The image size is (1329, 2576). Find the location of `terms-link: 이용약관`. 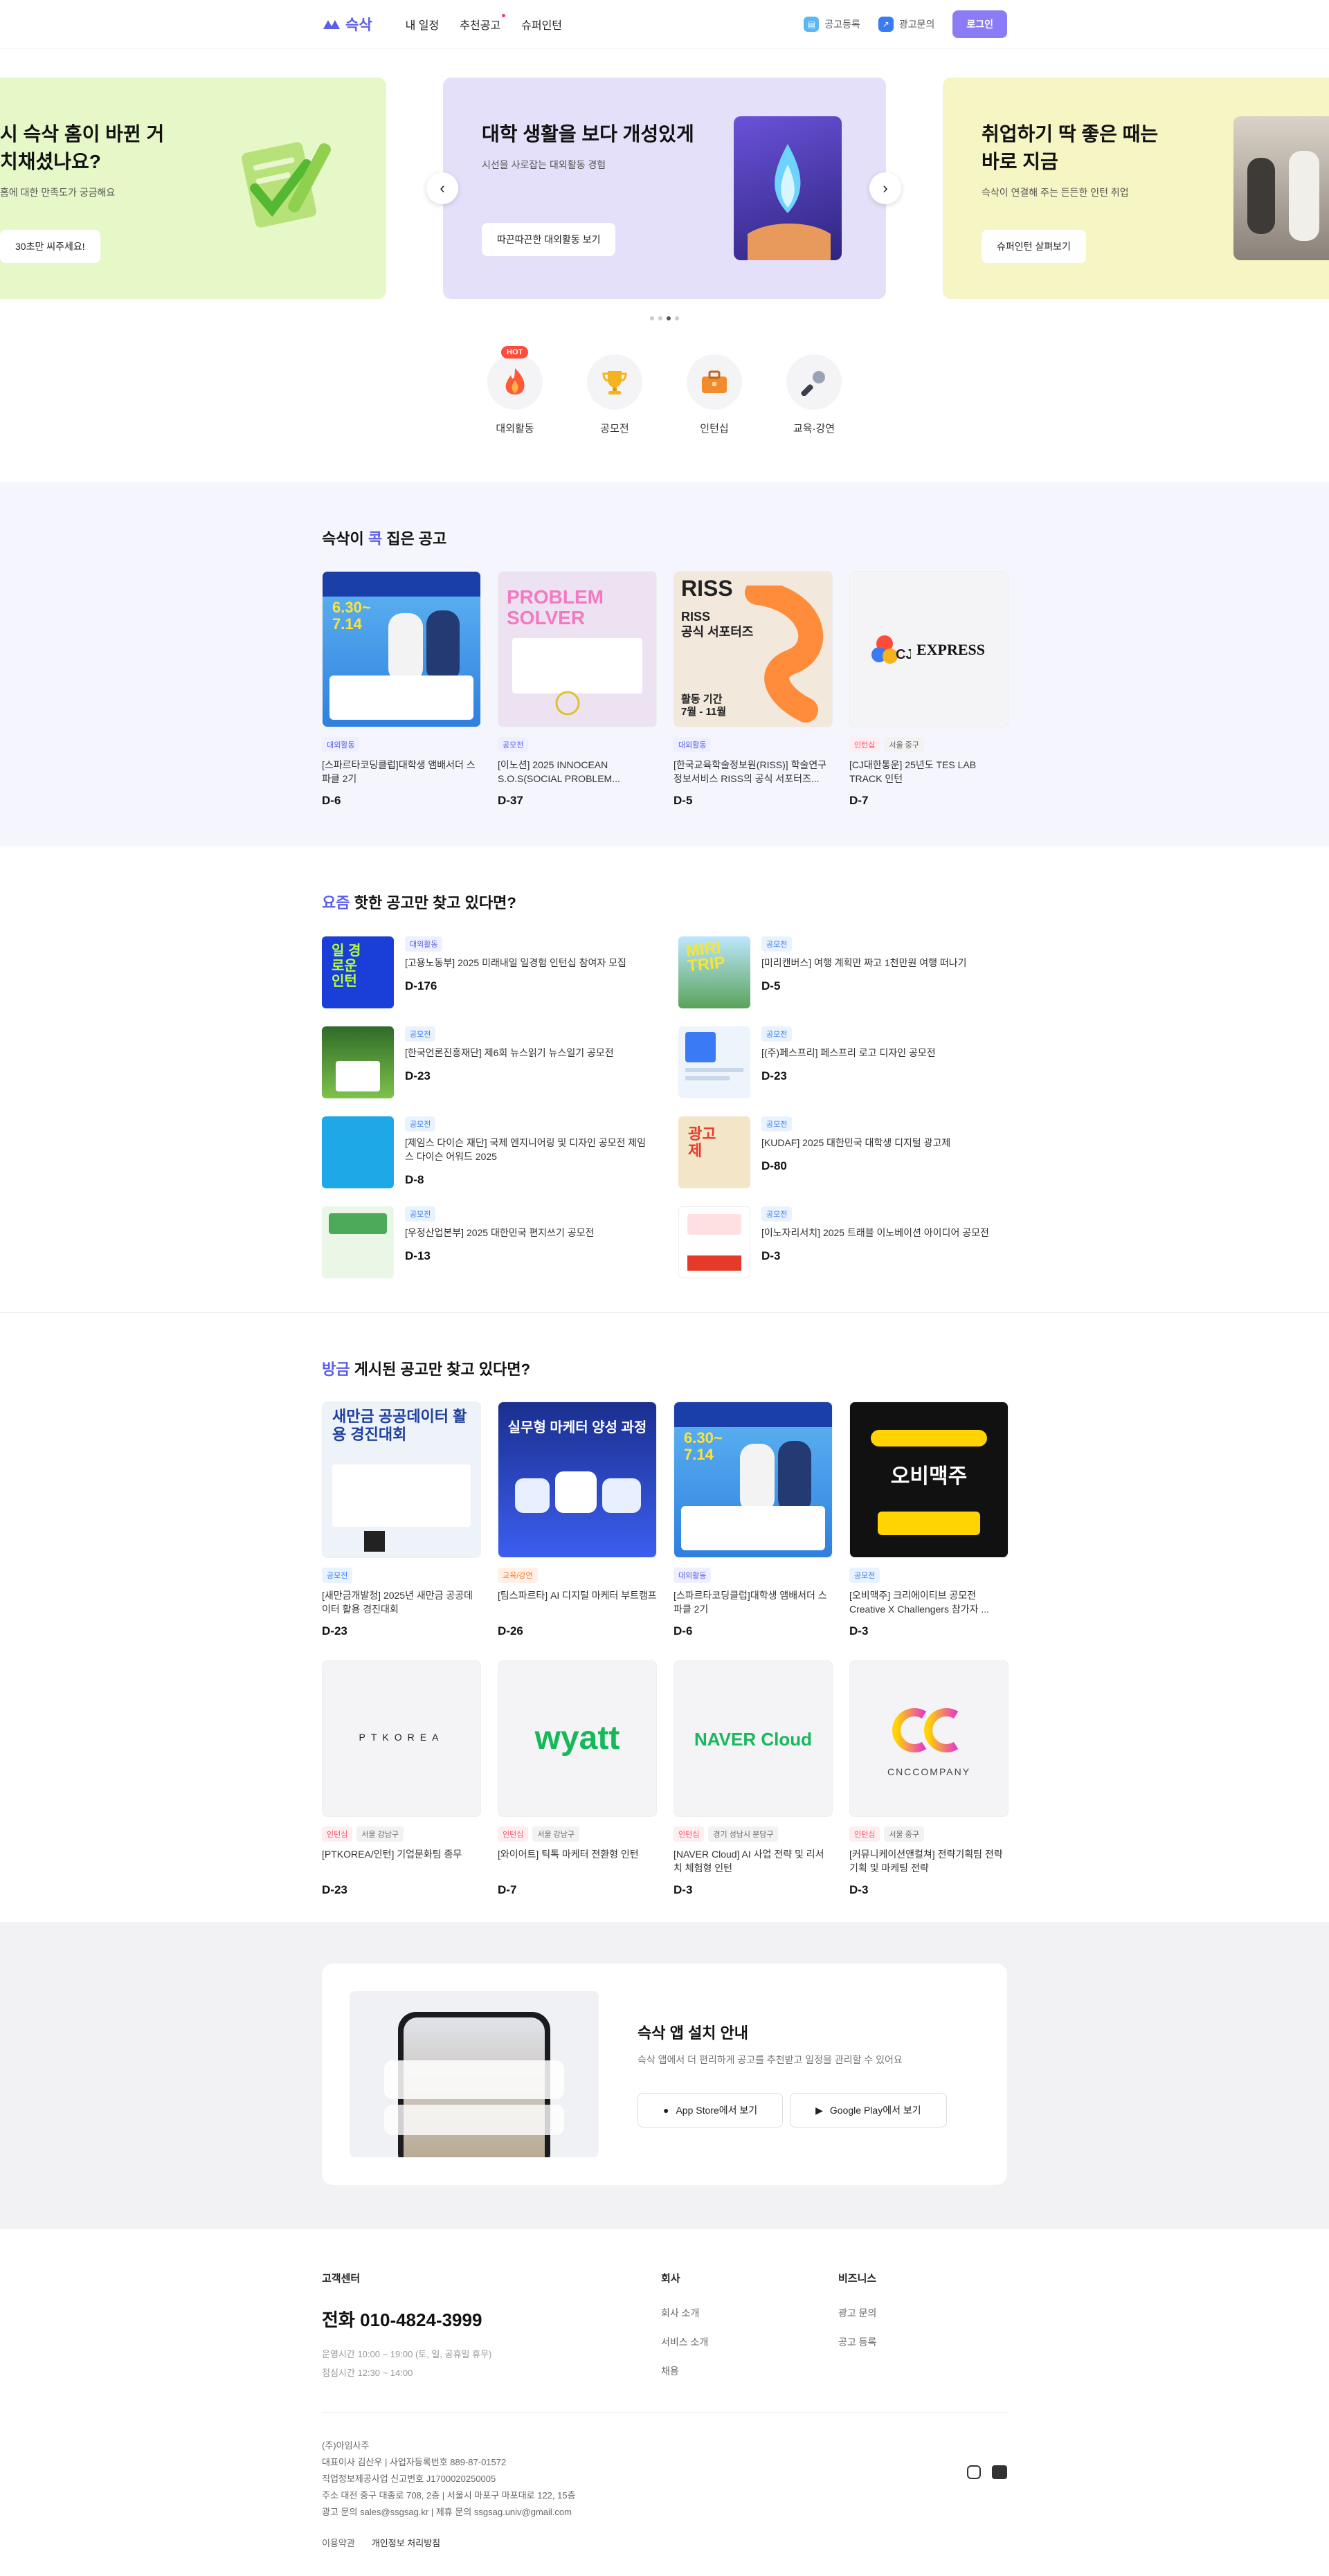

terms-link: 이용약관 is located at coordinates (338, 2542).